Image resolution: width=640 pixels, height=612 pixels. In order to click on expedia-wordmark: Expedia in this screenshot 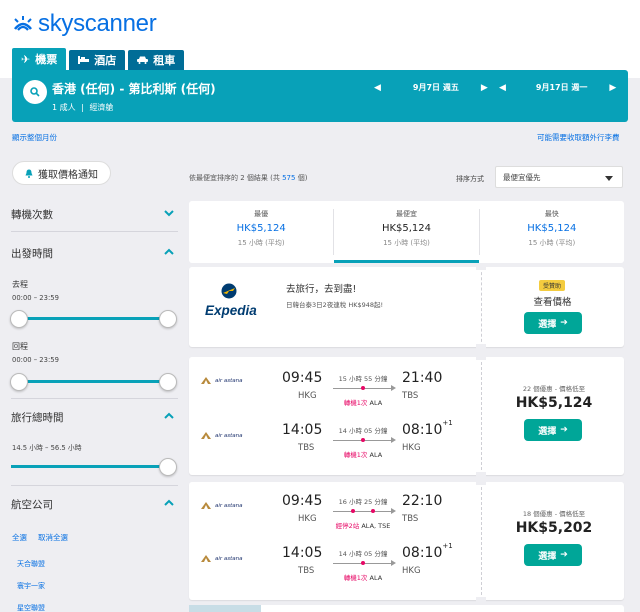, I will do `click(231, 310)`.